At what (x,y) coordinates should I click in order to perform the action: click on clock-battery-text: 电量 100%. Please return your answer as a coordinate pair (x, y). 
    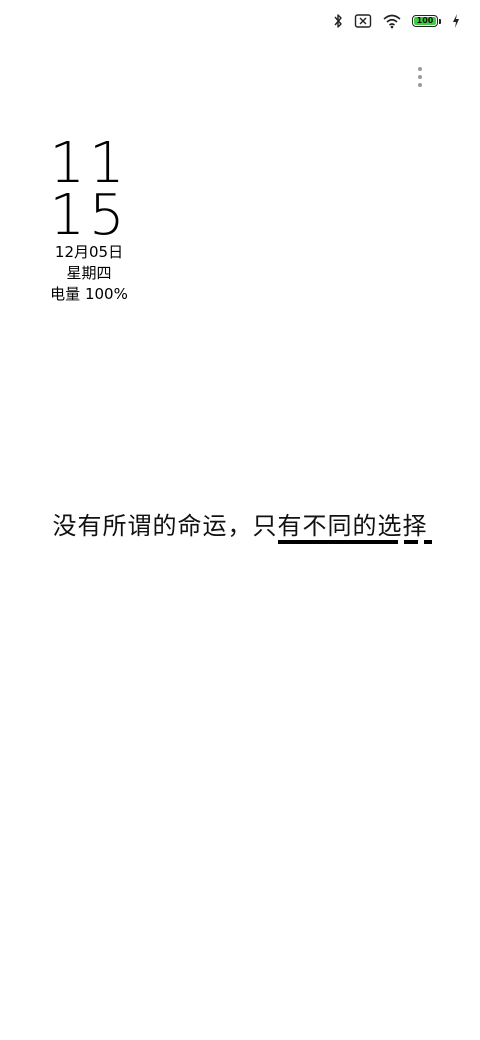
    Looking at the image, I should click on (89, 294).